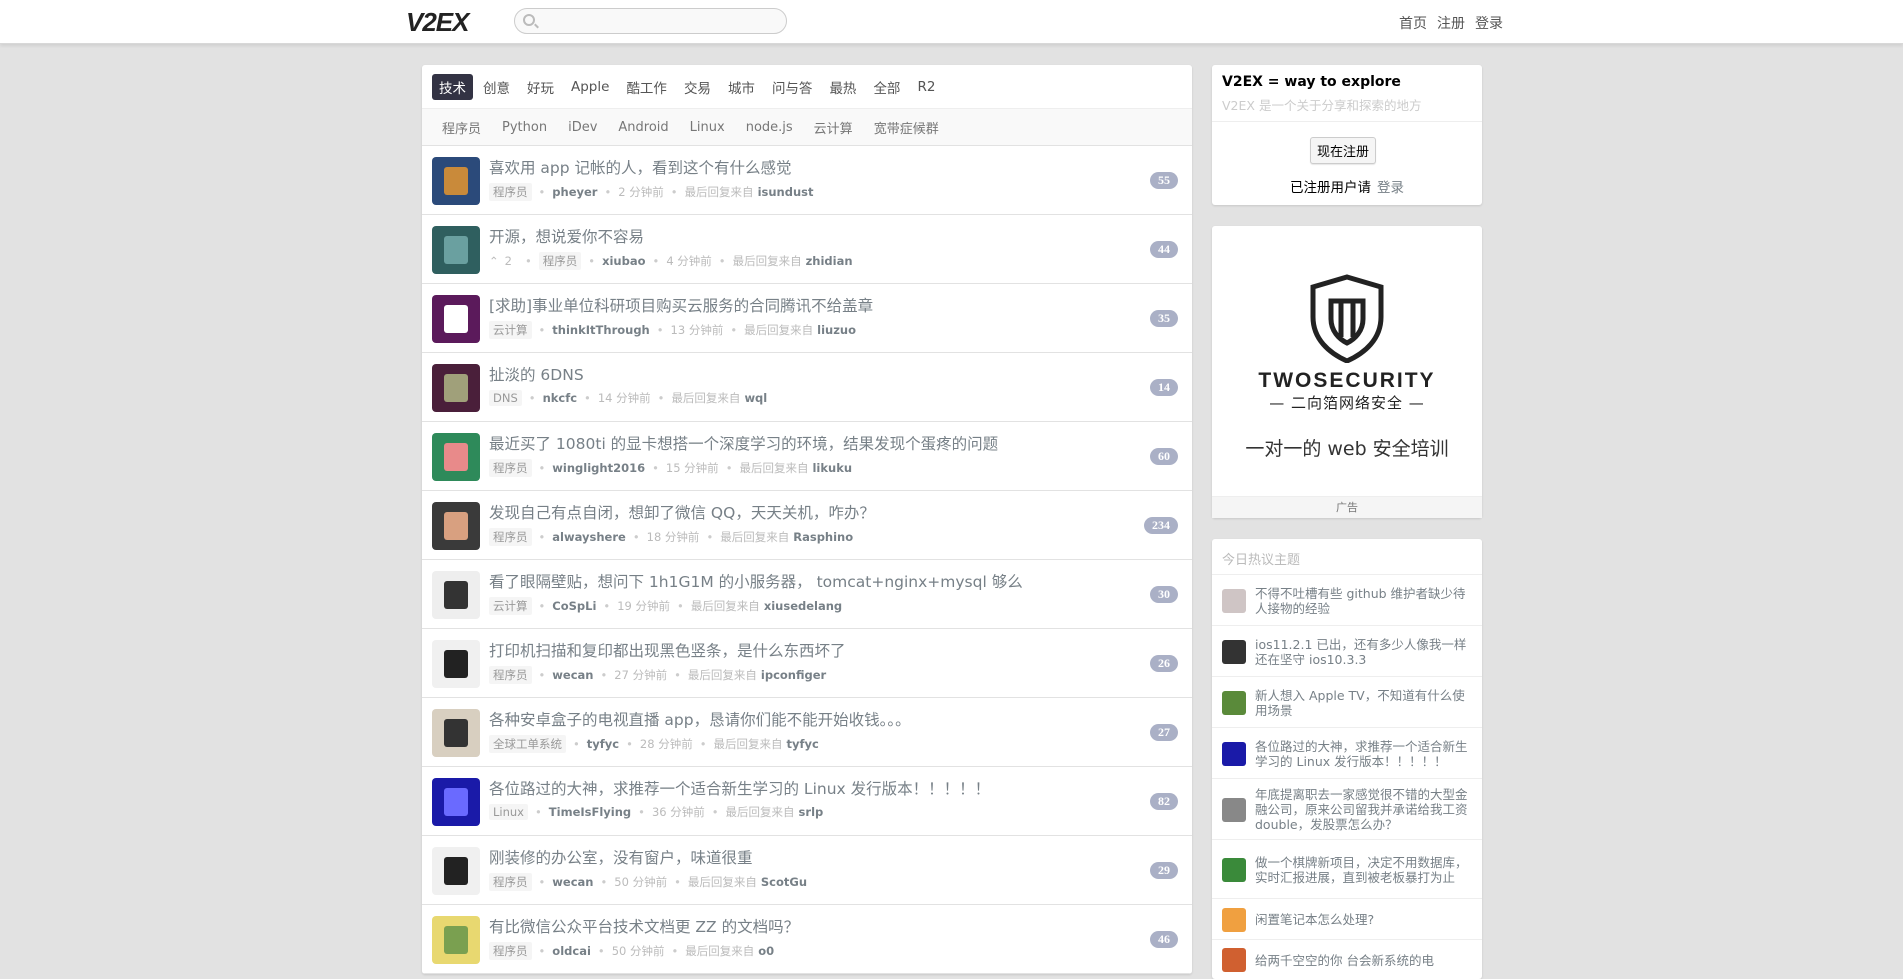 This screenshot has height=979, width=1903. Describe the element at coordinates (590, 87) in the screenshot. I see `tab-3: Apple` at that location.